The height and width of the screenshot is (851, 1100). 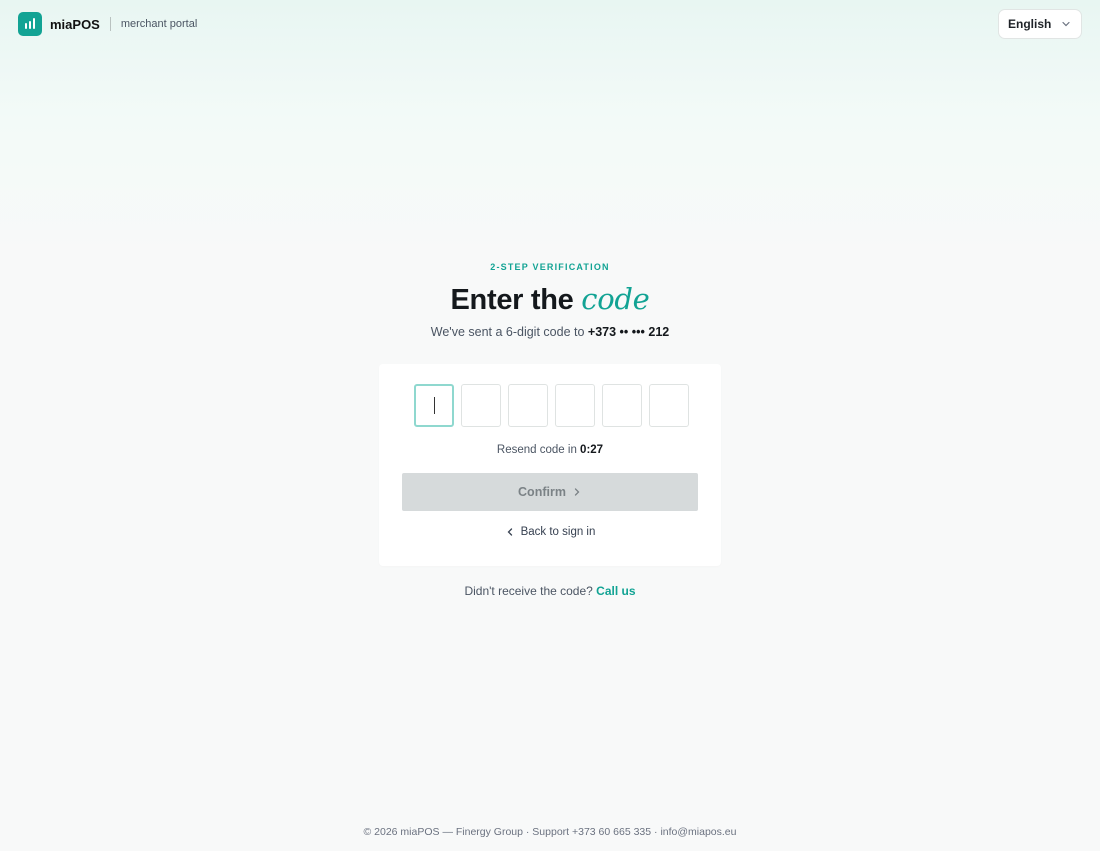 What do you see at coordinates (577, 492) in the screenshot?
I see `chevron-right-icon` at bounding box center [577, 492].